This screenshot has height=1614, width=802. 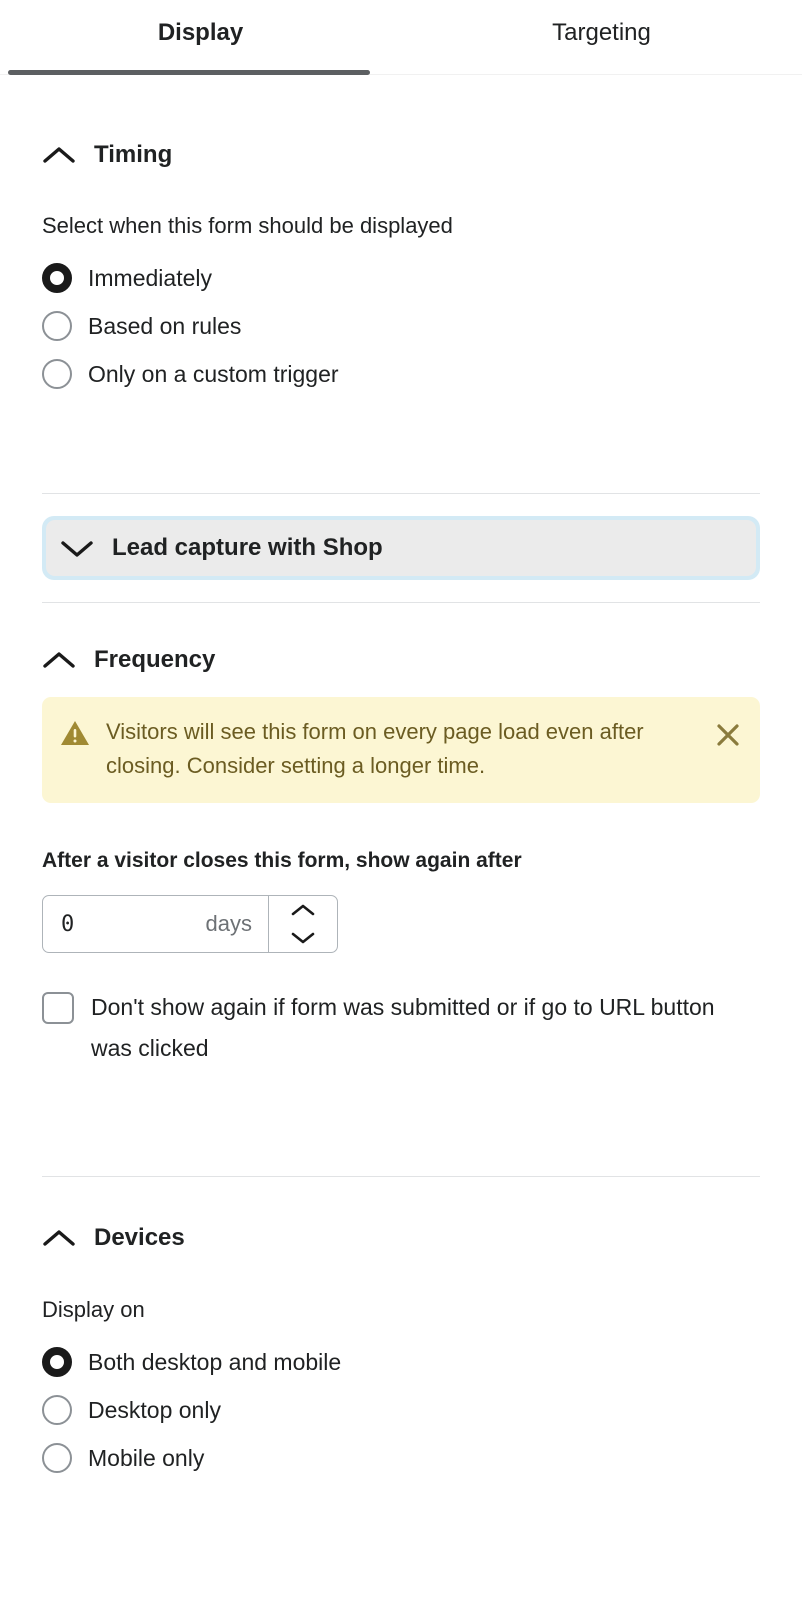 What do you see at coordinates (215, 1362) in the screenshot?
I see `radio-label: Both desktop and mobile` at bounding box center [215, 1362].